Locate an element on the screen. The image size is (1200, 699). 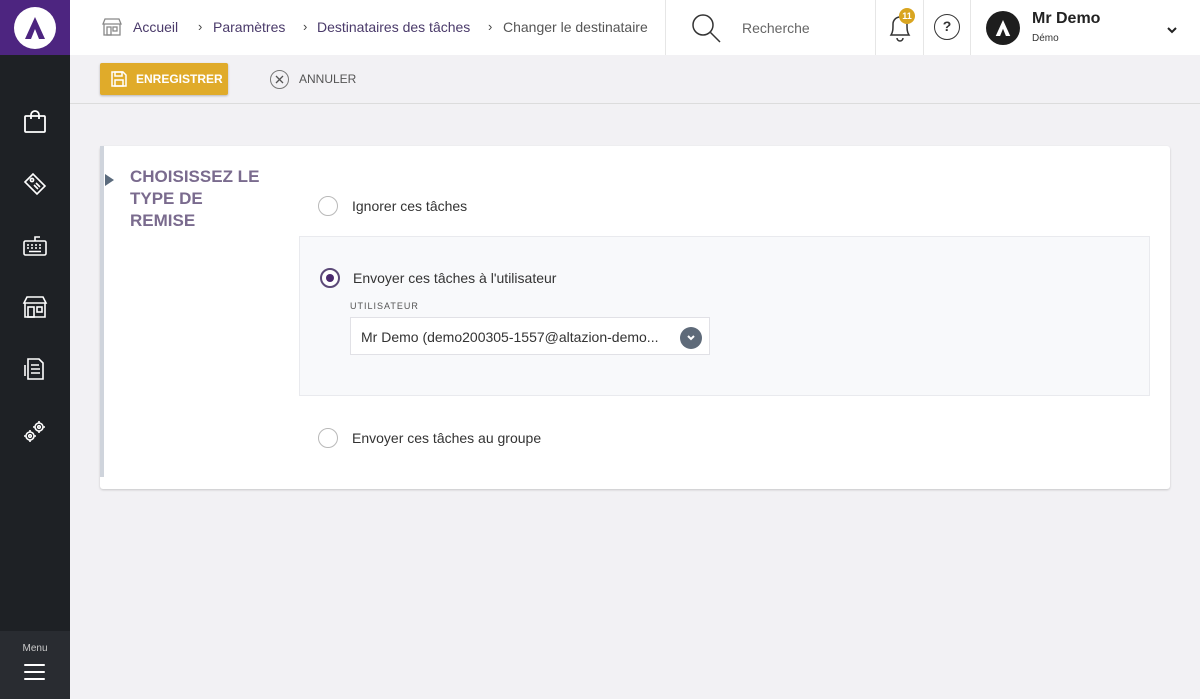
user-field-label: UTILISATEUR is located at coordinates (384, 306).